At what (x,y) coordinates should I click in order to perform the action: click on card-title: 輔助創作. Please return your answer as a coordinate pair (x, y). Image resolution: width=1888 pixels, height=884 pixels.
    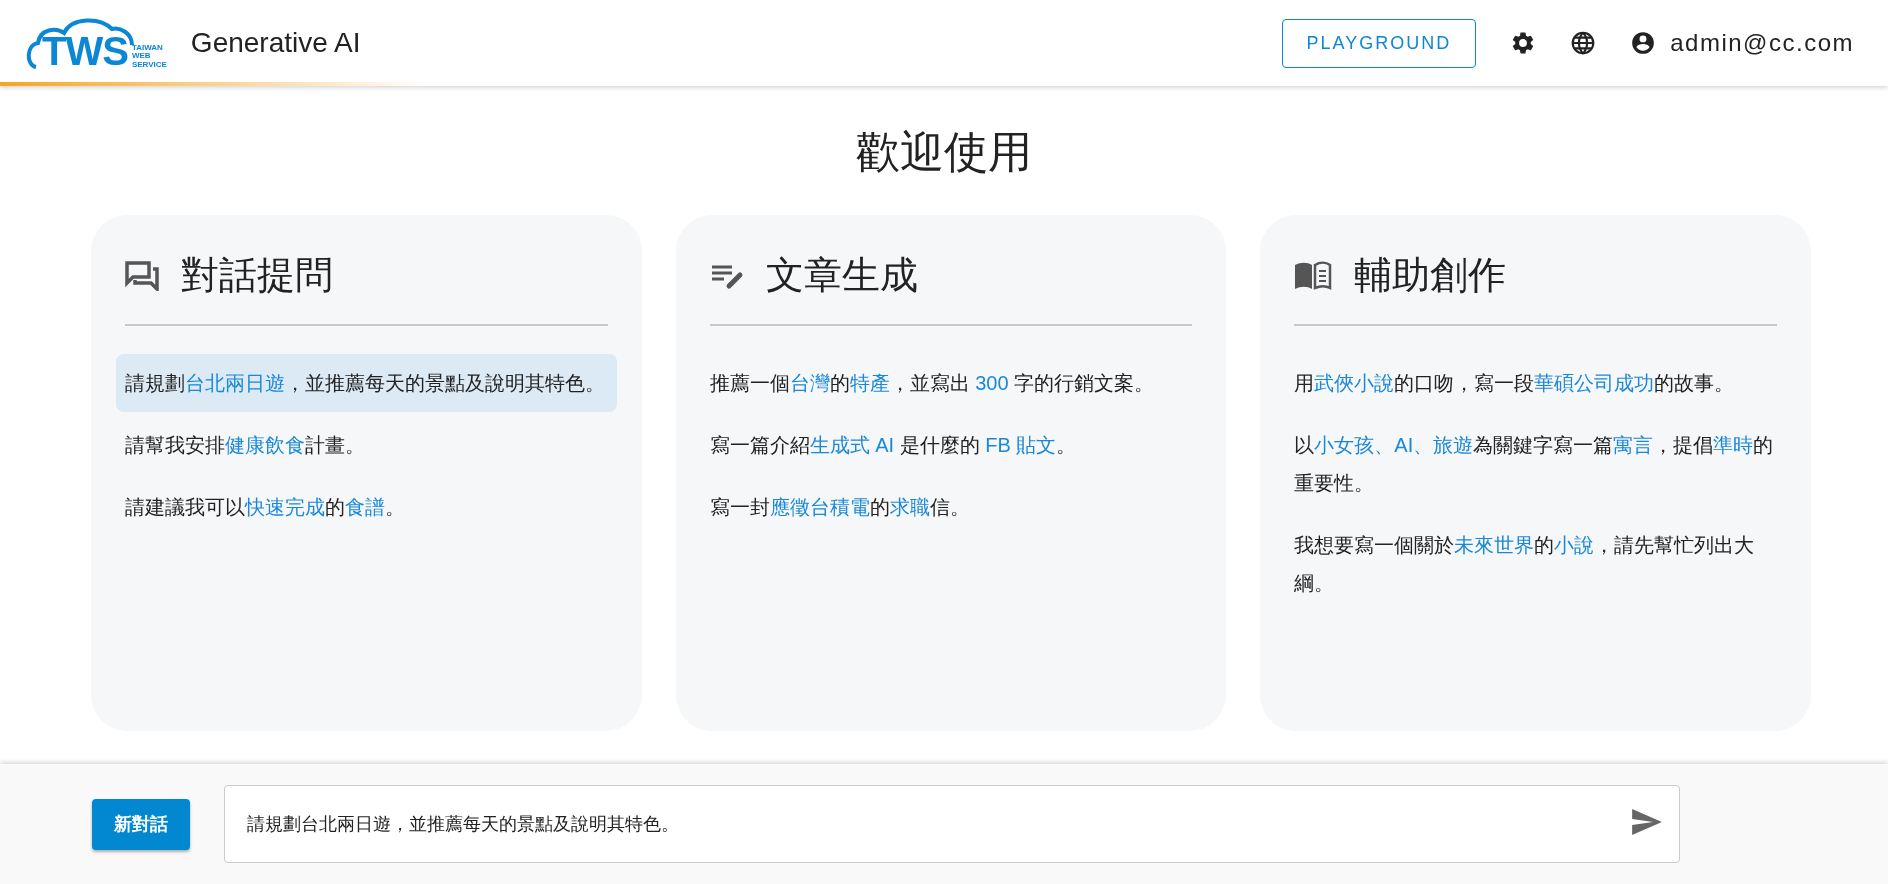
    Looking at the image, I should click on (1430, 275).